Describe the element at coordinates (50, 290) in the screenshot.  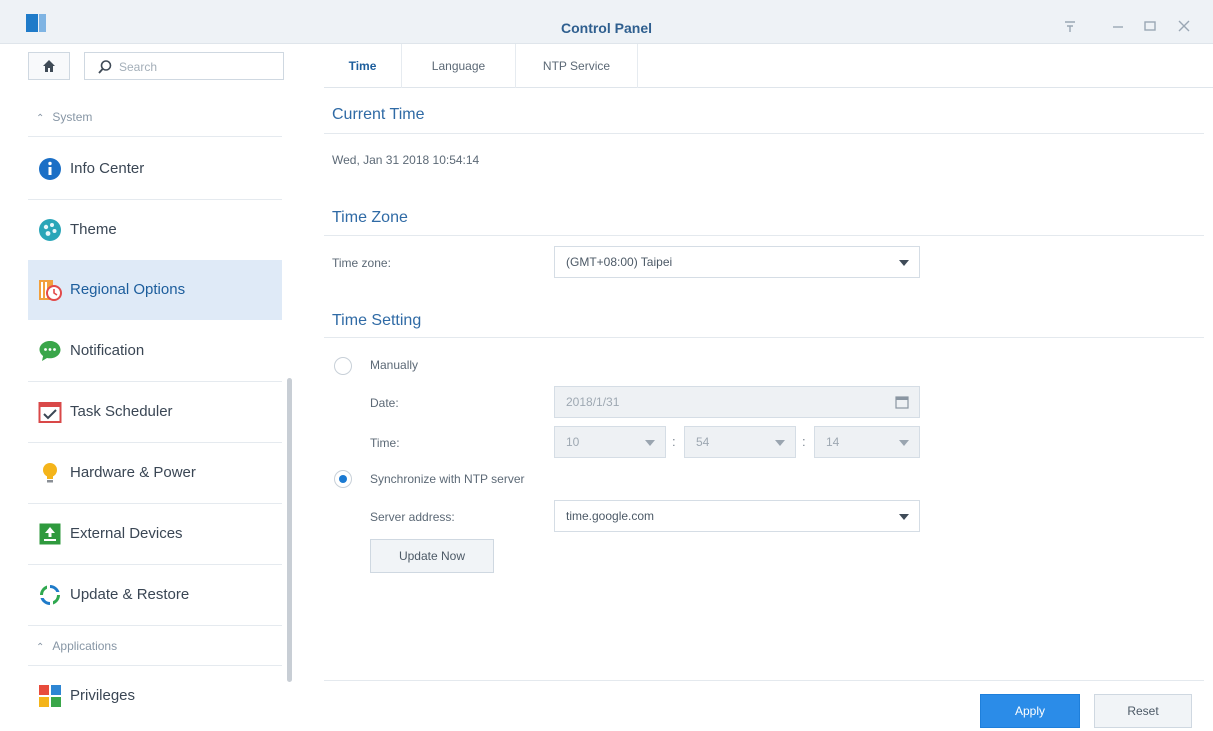
I see `regional-options-icon` at that location.